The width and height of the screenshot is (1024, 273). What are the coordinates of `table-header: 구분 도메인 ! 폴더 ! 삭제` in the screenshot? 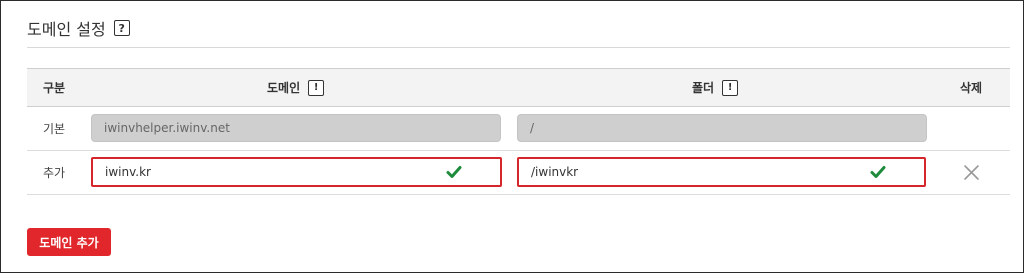 It's located at (518, 87).